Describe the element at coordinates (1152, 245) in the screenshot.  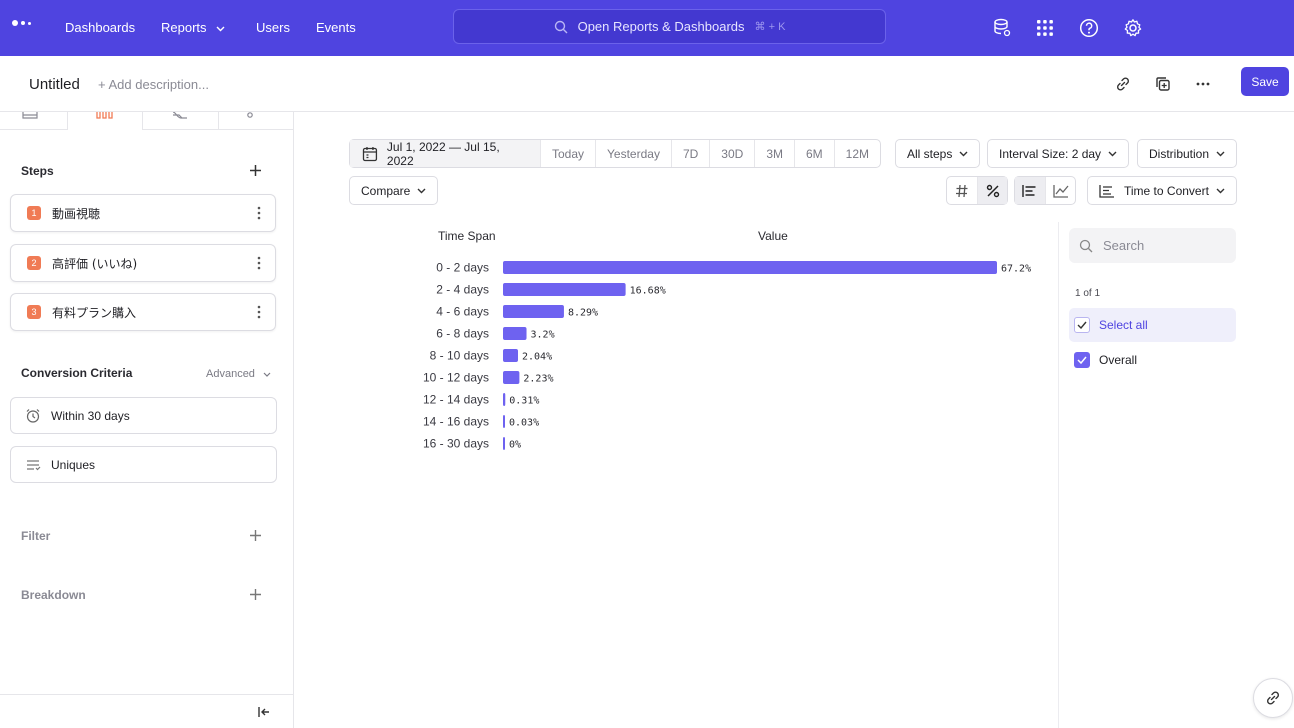
I see `legend-search-input: Search` at that location.